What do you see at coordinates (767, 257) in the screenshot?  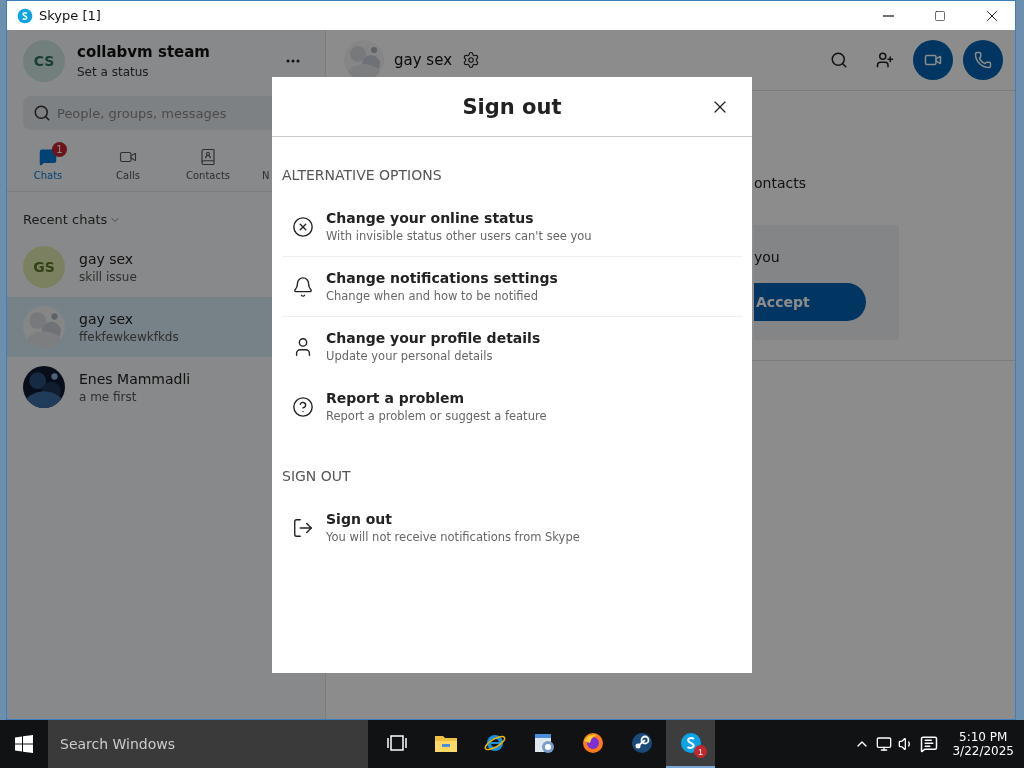 I see `request-text: you` at bounding box center [767, 257].